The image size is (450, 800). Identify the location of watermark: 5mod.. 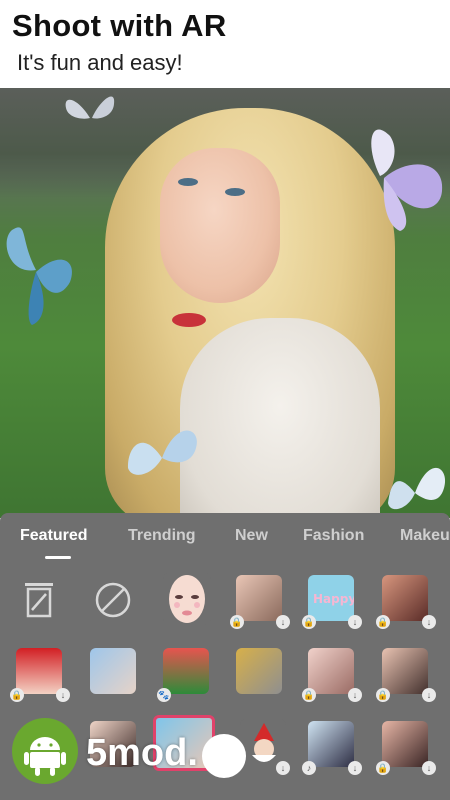
(132, 753).